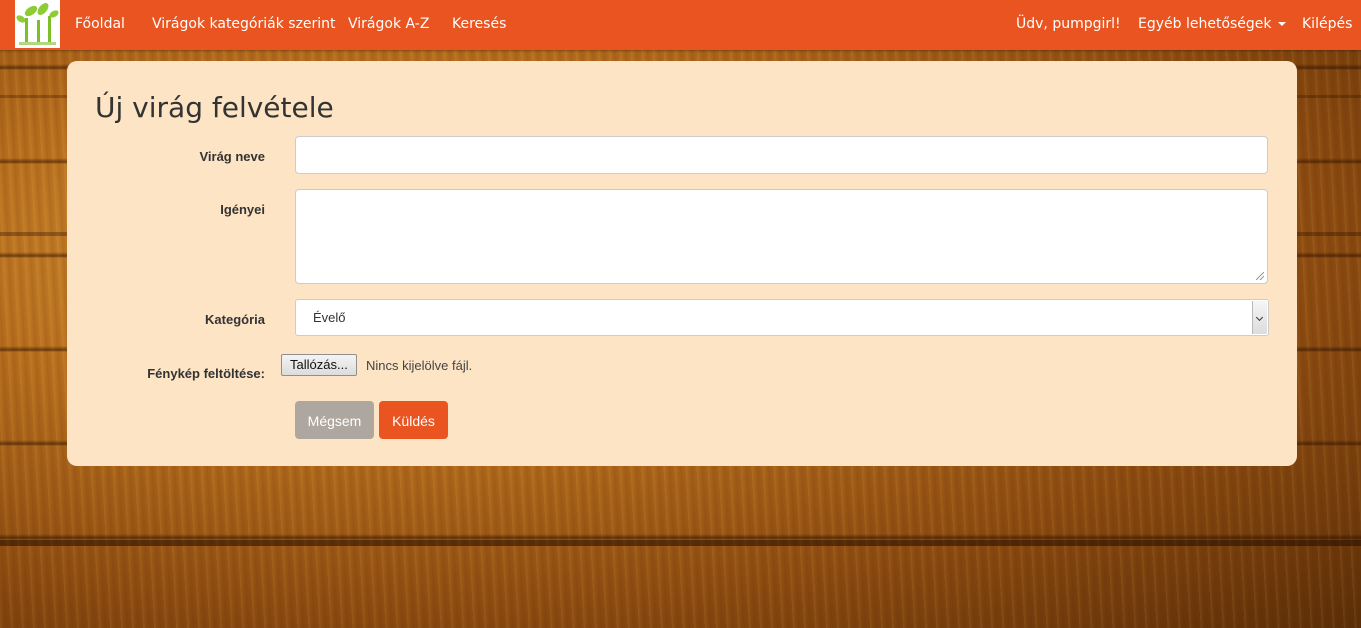 The image size is (1361, 628). What do you see at coordinates (334, 420) in the screenshot?
I see `cancel-button: Mégsem` at bounding box center [334, 420].